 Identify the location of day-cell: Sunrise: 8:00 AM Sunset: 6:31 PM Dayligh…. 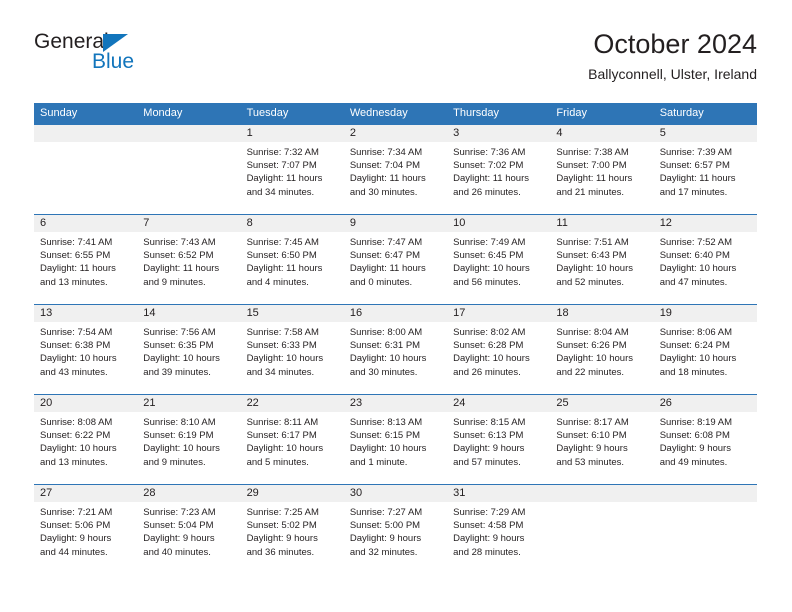
(395, 358).